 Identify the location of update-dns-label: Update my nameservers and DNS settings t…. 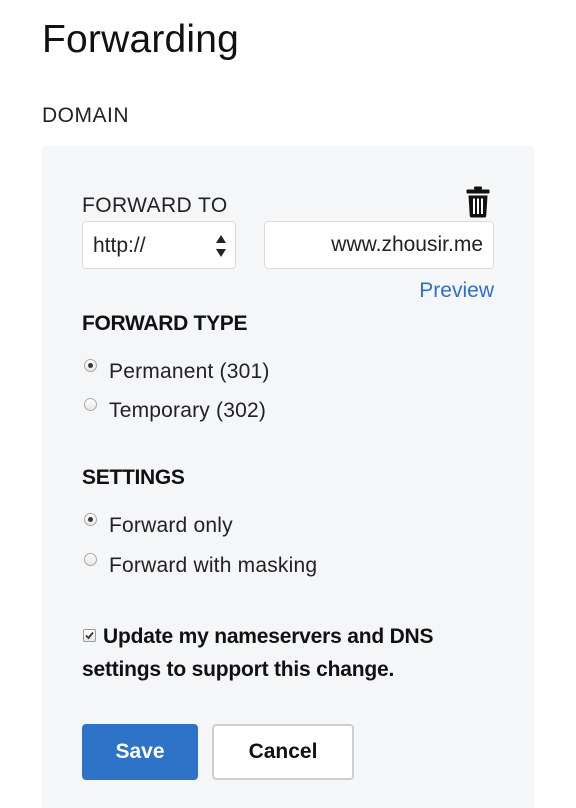
(258, 653).